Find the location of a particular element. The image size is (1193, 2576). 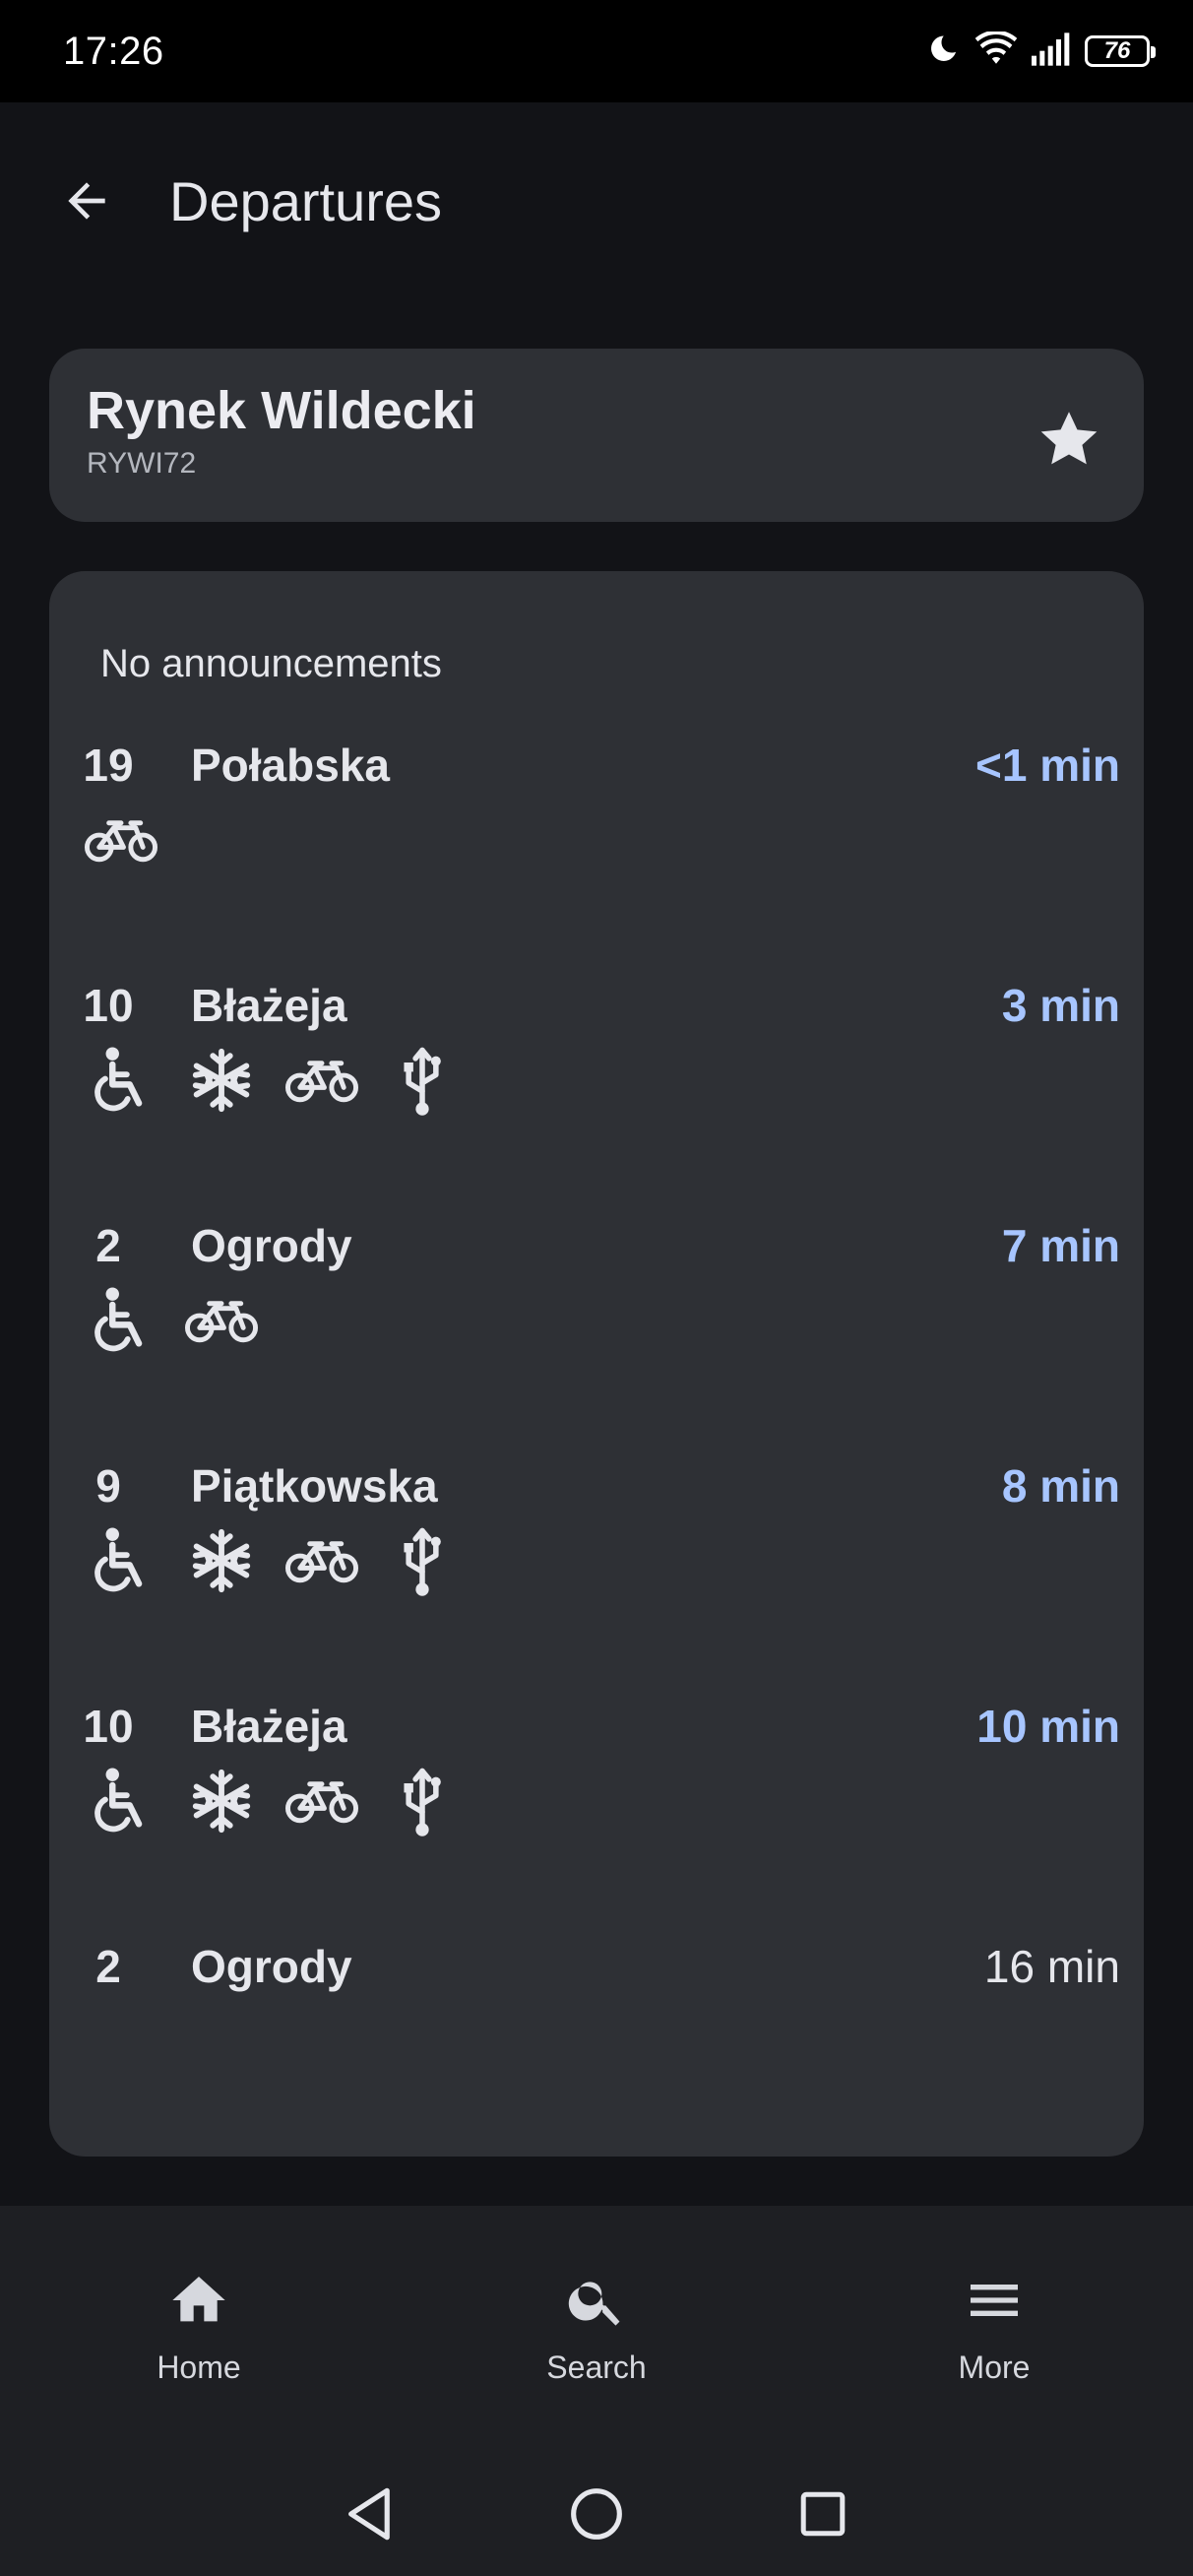

wifi-icon is located at coordinates (996, 51).